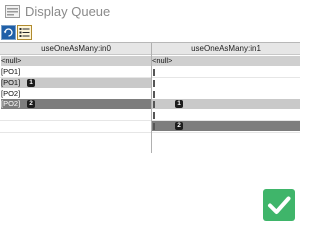 This screenshot has height=240, width=320. I want to click on window-title: Display Queue, so click(68, 11).